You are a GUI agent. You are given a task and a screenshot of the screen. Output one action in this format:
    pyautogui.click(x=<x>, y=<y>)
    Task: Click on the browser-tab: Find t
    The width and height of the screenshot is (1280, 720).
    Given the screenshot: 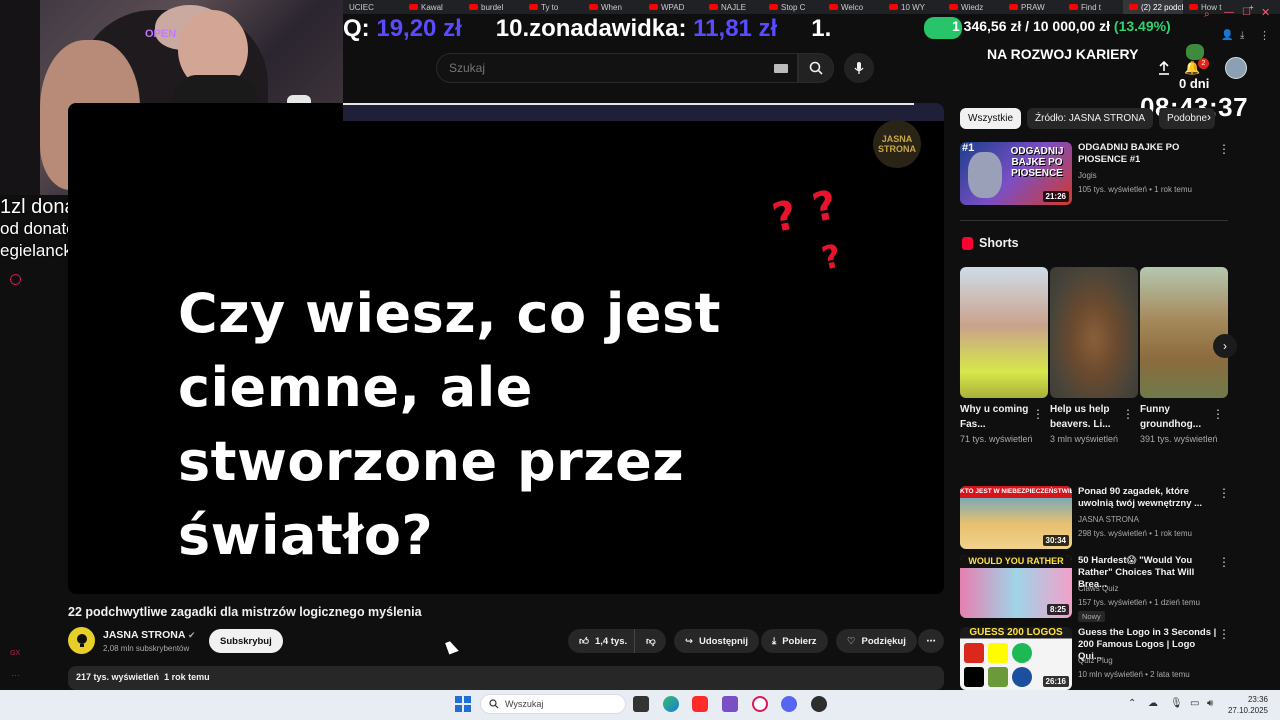 What is the action you would take?
    pyautogui.click(x=1093, y=7)
    